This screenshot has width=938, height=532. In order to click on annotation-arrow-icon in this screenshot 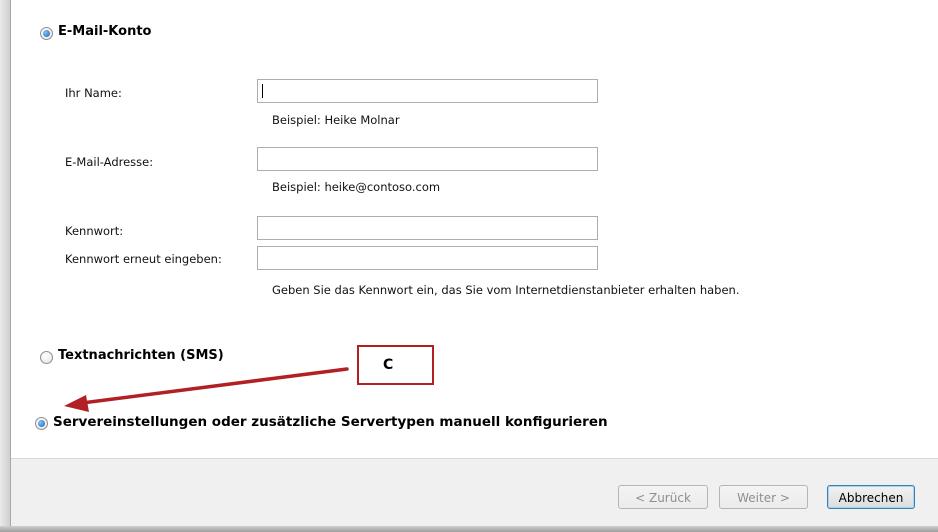, I will do `click(206, 389)`.